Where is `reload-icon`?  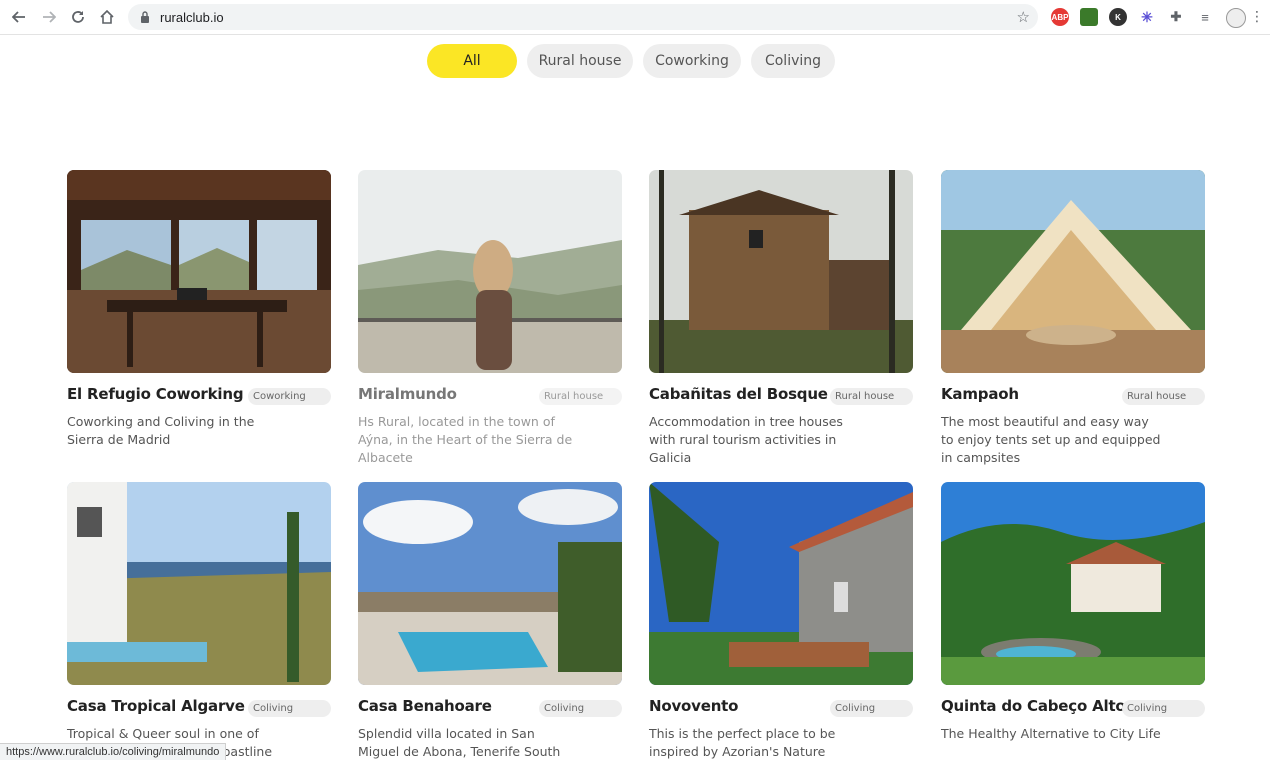
reload-icon is located at coordinates (78, 17).